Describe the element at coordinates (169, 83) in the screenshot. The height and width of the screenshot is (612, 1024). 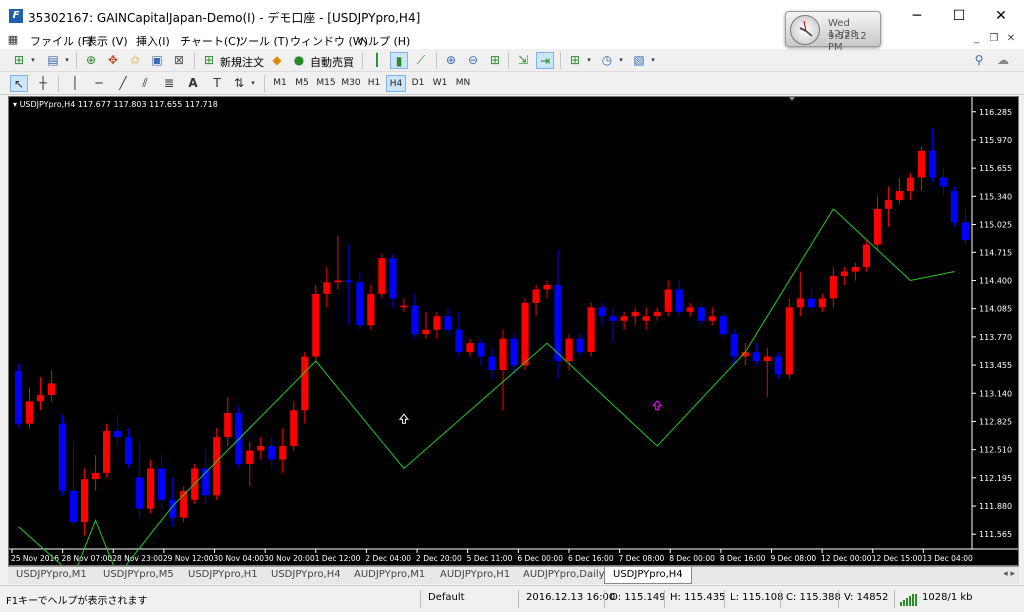
I see `fibonacci-icon: ≣` at that location.